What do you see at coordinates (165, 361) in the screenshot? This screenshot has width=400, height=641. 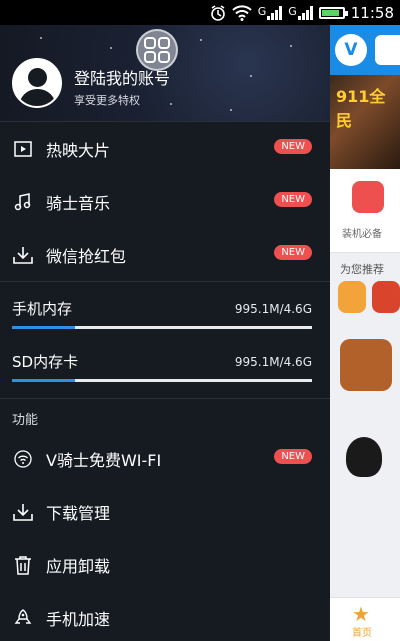 I see `storage-sd-card: SD内存卡 995.1M/4.6G` at bounding box center [165, 361].